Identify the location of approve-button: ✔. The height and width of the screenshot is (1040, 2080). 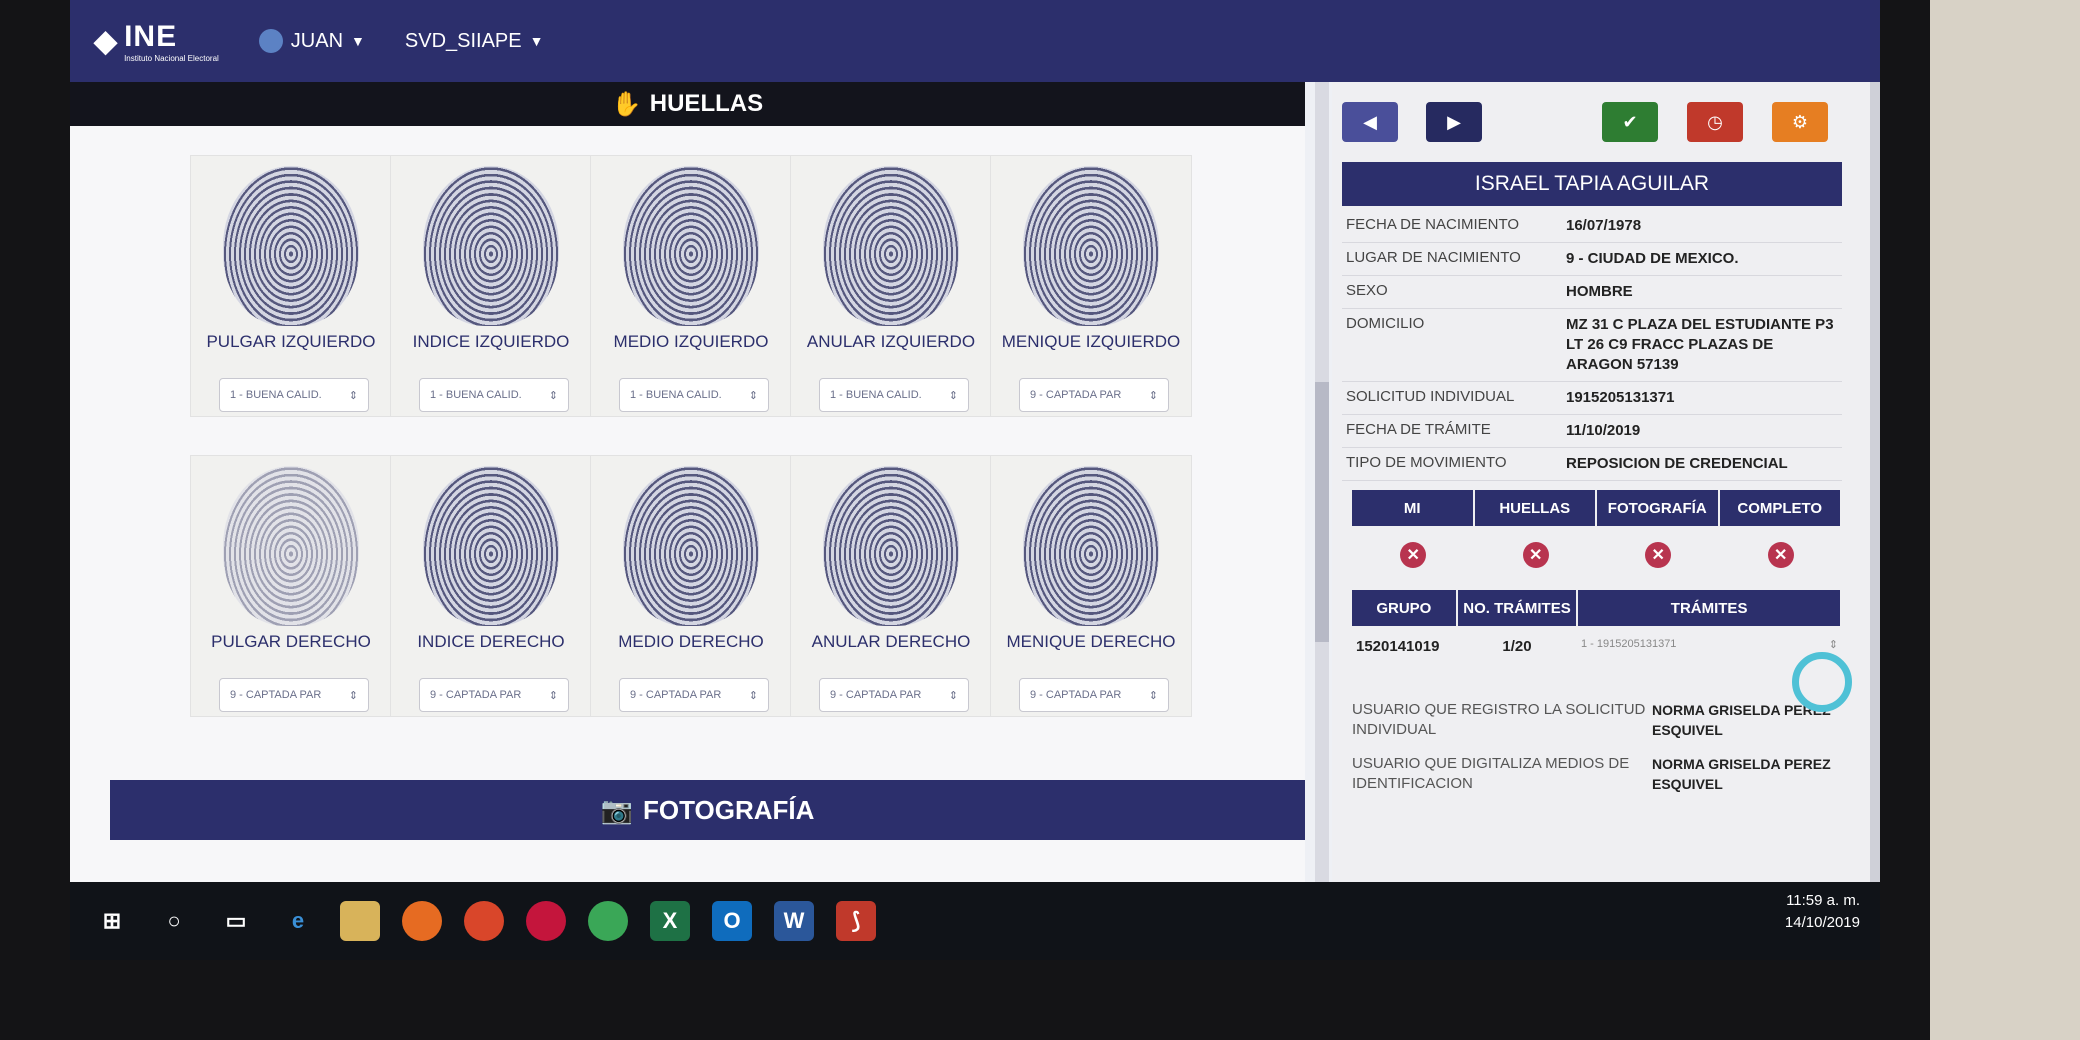
(1630, 122).